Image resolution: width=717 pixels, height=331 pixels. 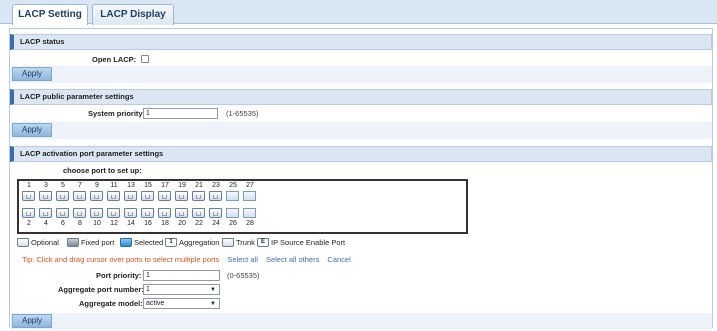 I want to click on port-number: 1, so click(x=29, y=185).